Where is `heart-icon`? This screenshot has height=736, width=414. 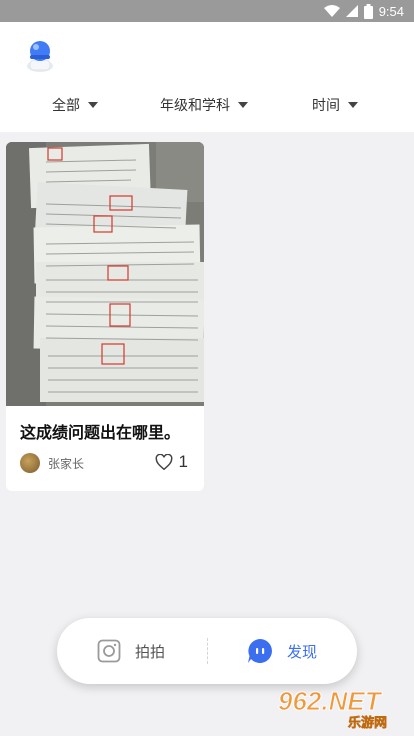
heart-icon is located at coordinates (163, 462).